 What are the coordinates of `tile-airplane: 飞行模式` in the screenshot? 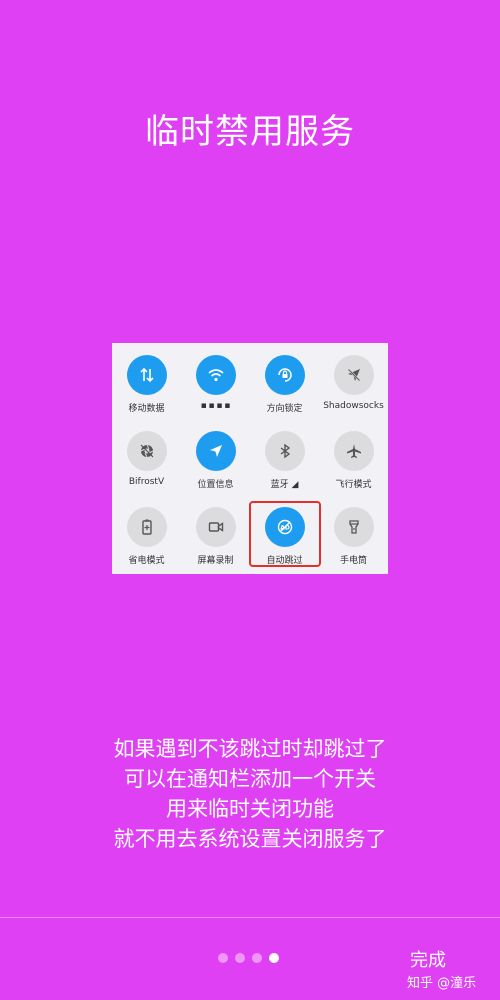 It's located at (353, 469).